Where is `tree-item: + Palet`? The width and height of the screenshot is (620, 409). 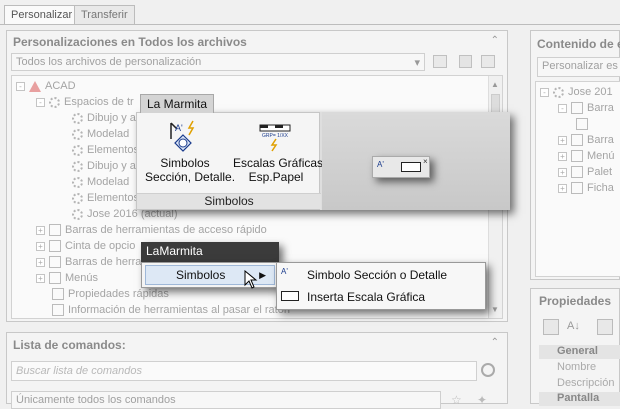
tree-item: + Palet is located at coordinates (585, 172).